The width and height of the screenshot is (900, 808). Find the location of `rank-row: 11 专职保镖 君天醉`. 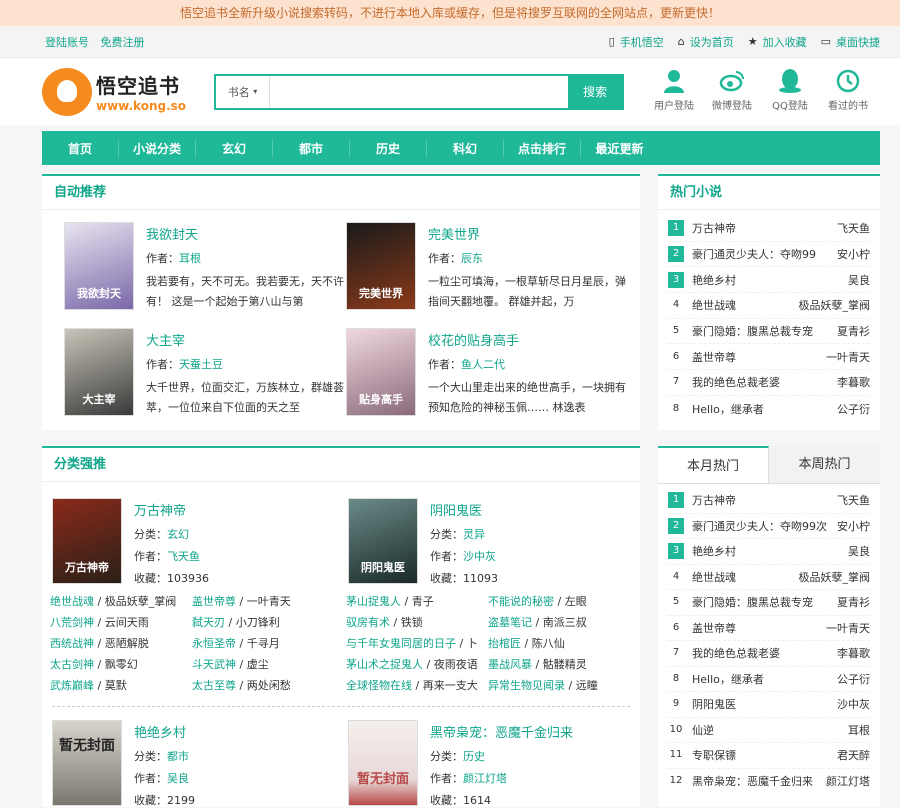

rank-row: 11 专职保镖 君天醉 is located at coordinates (769, 756).